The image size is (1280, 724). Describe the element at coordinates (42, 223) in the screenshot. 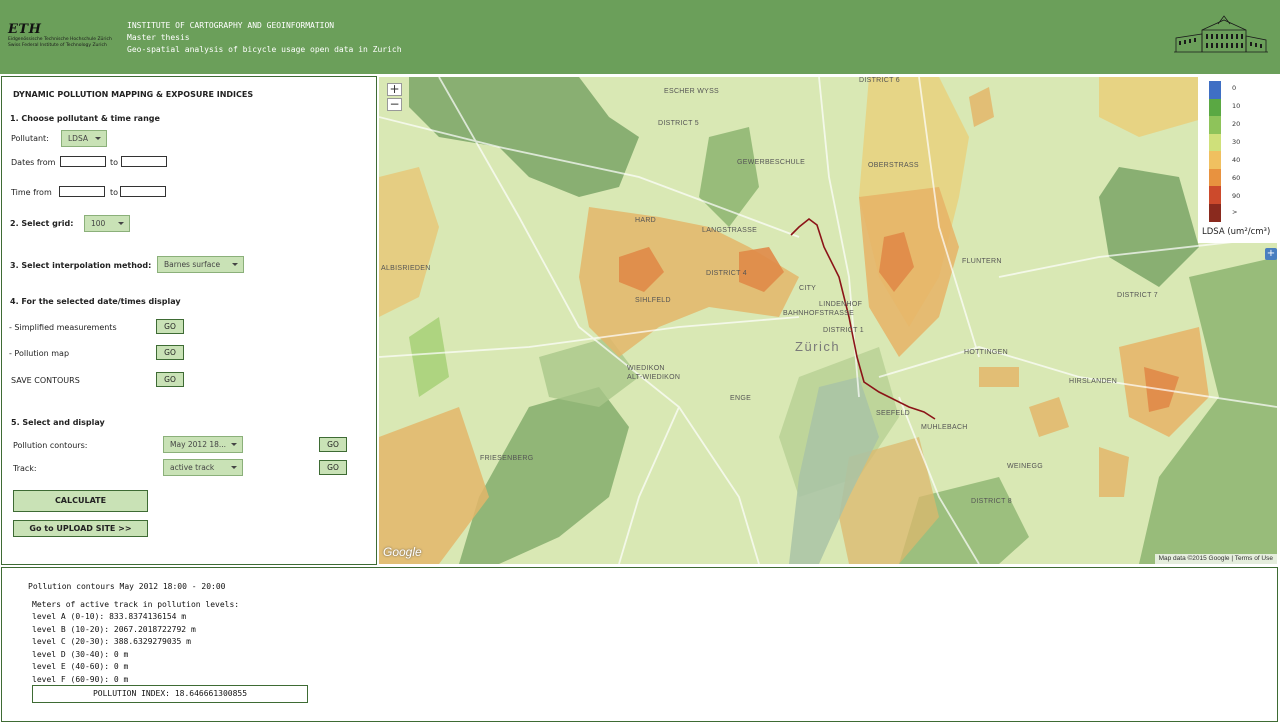

I see `step2-heading: 2. Select grid:` at that location.